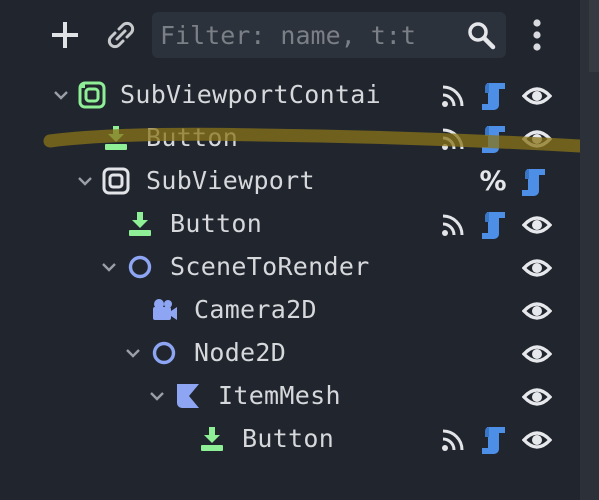 Image resolution: width=599 pixels, height=500 pixels. What do you see at coordinates (250, 94) in the screenshot?
I see `node-label: SubViewportContai` at bounding box center [250, 94].